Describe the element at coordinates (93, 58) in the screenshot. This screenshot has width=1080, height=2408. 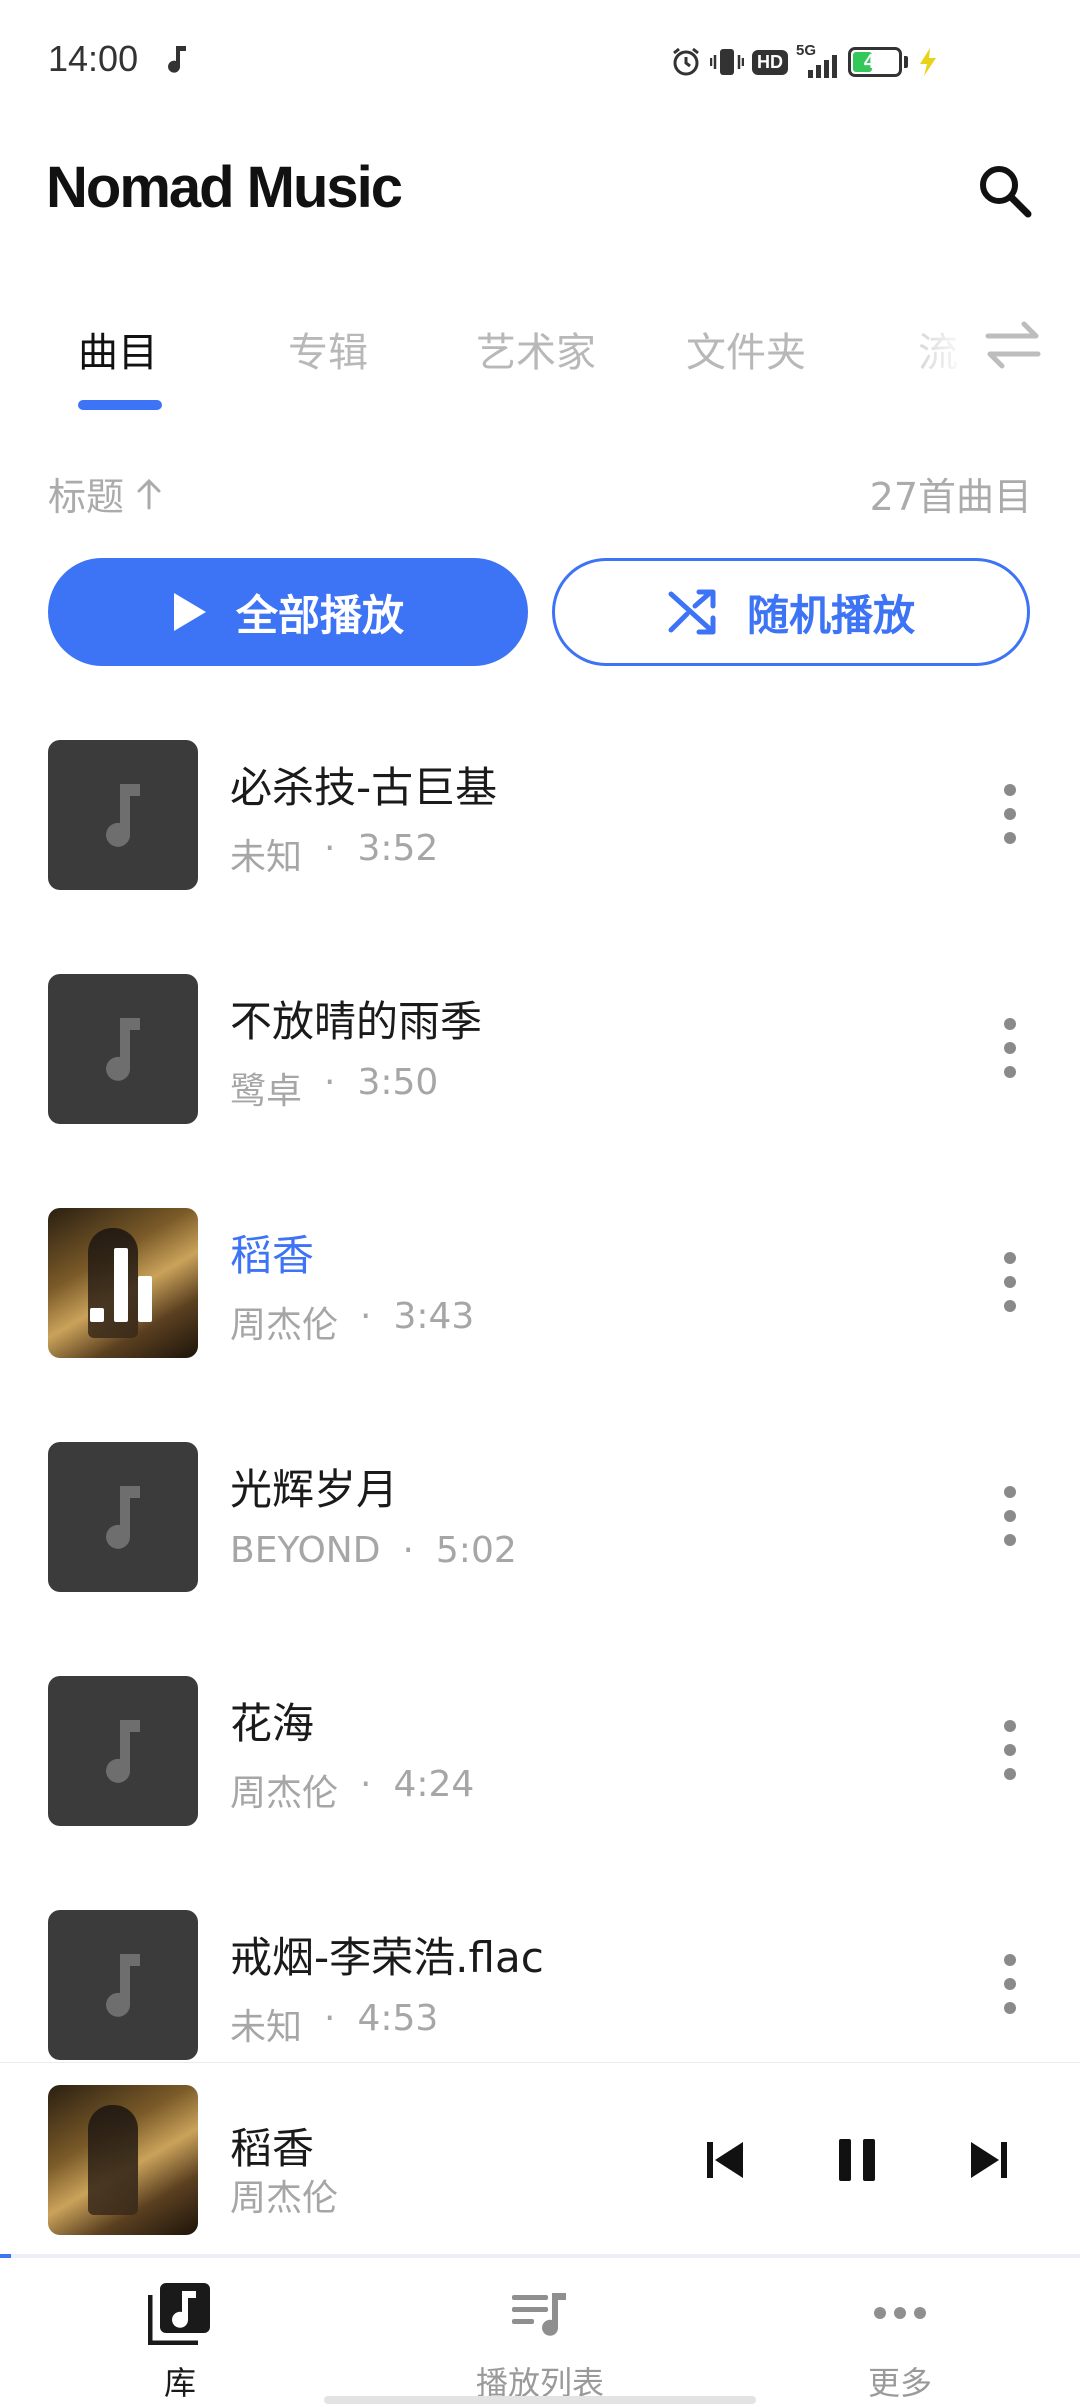
I see `status-time: 14:00` at that location.